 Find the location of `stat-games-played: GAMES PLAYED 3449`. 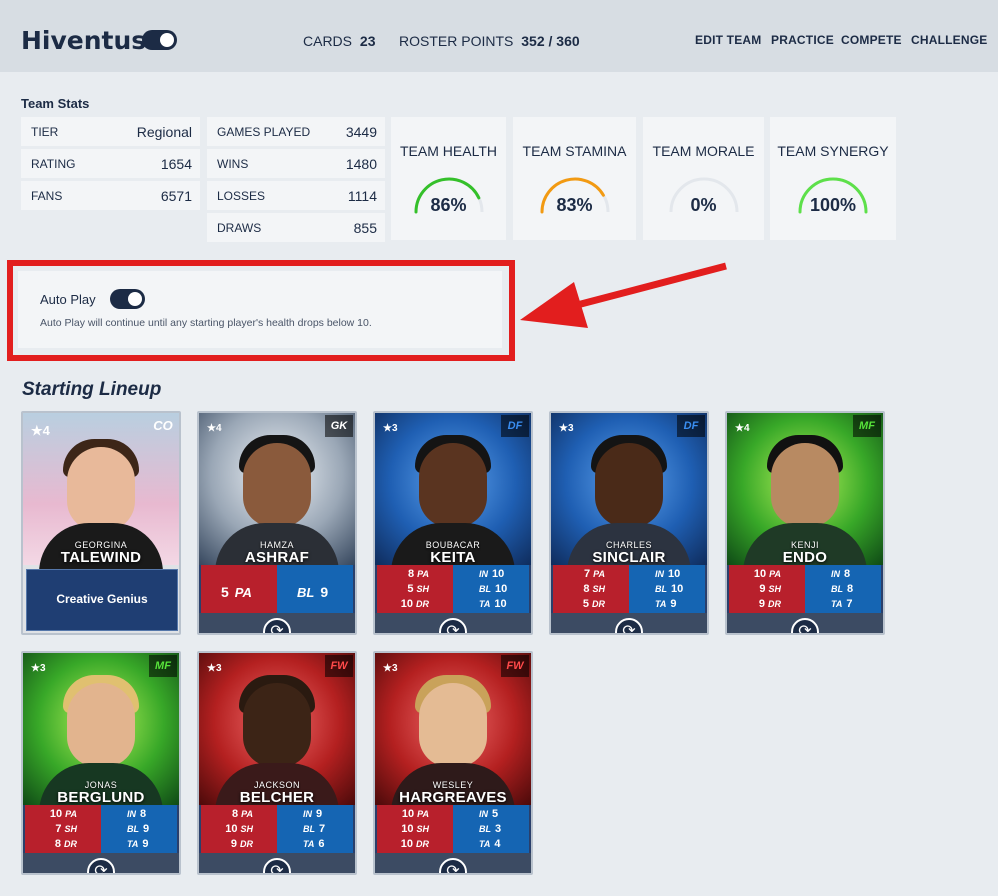

stat-games-played: GAMES PLAYED 3449 is located at coordinates (296, 131).